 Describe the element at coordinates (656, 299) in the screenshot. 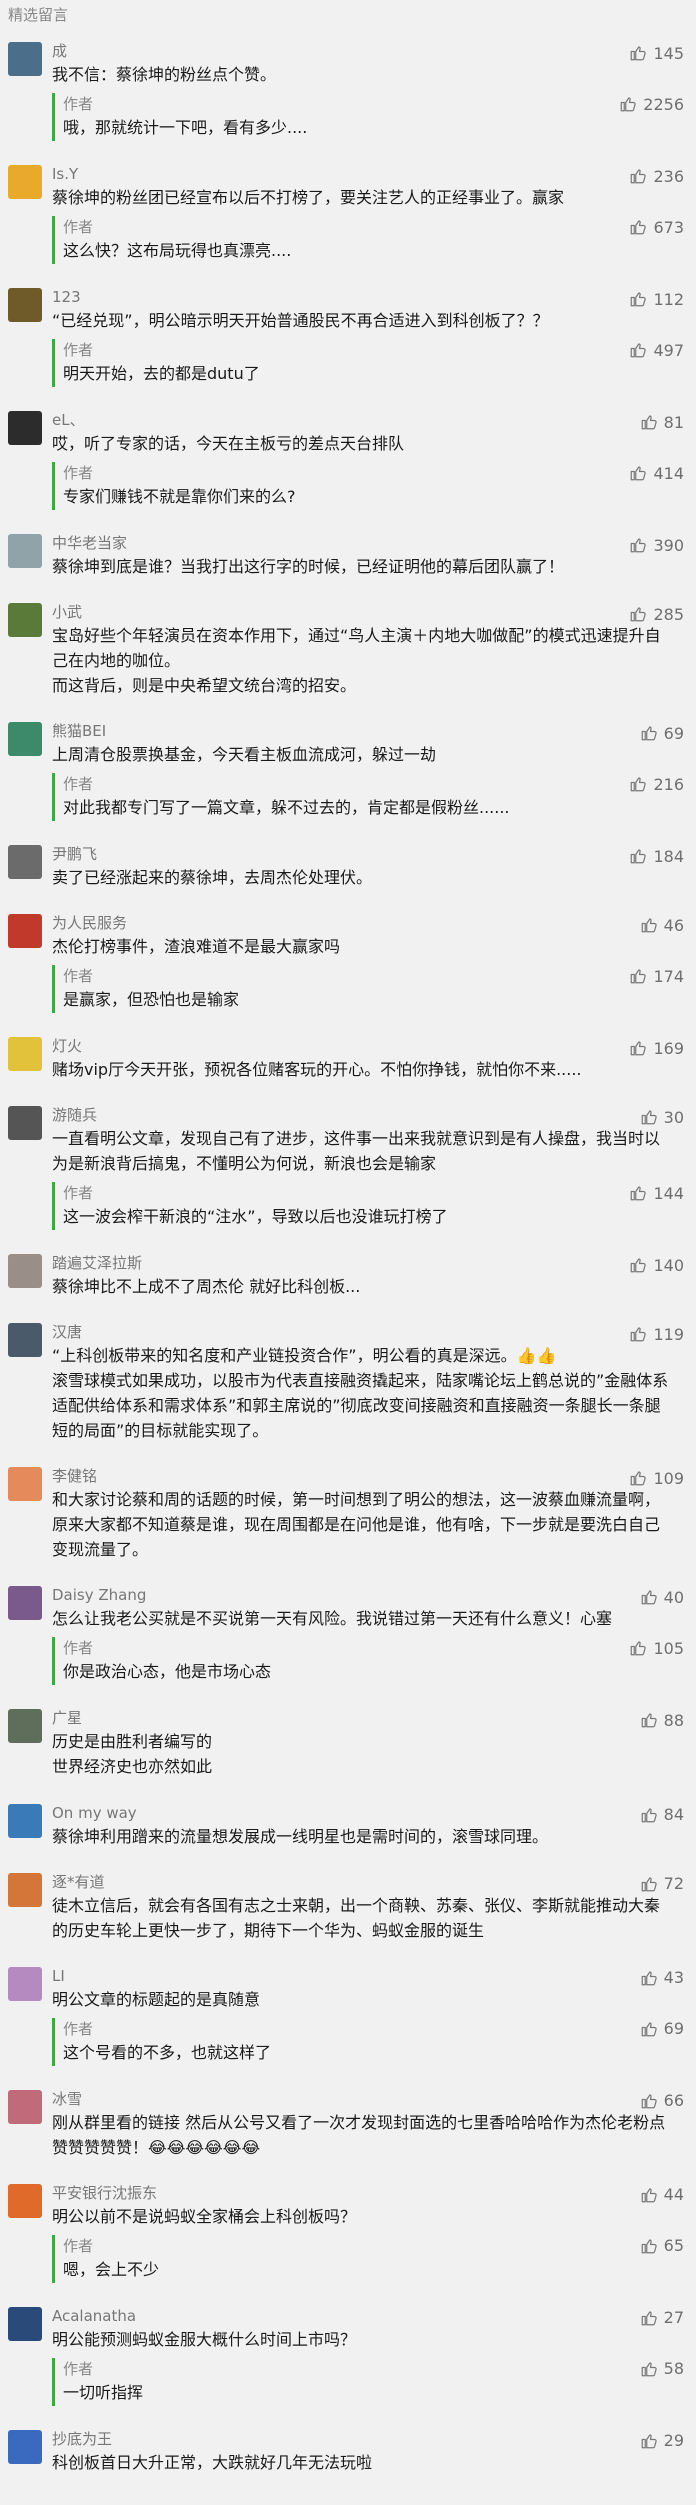

I see `like-button: 112` at that location.